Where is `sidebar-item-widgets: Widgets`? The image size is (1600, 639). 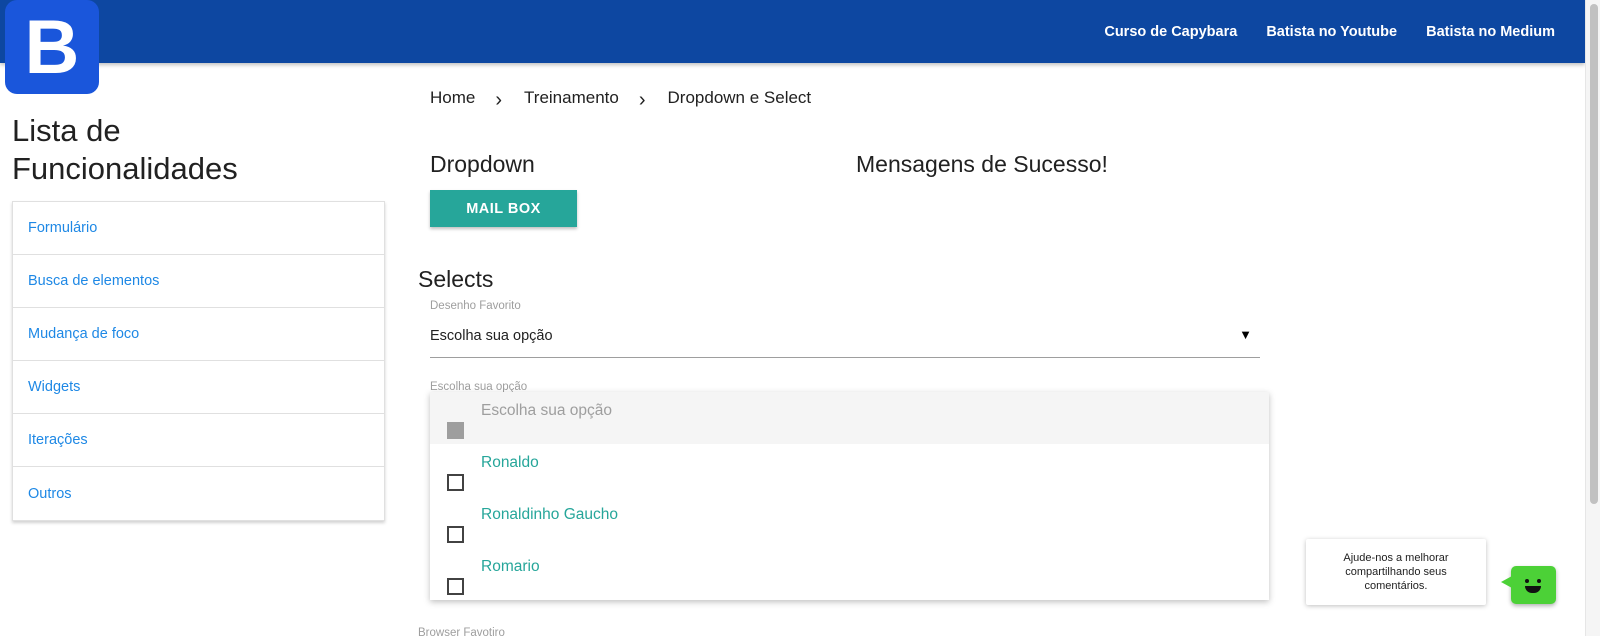 sidebar-item-widgets: Widgets is located at coordinates (198, 387).